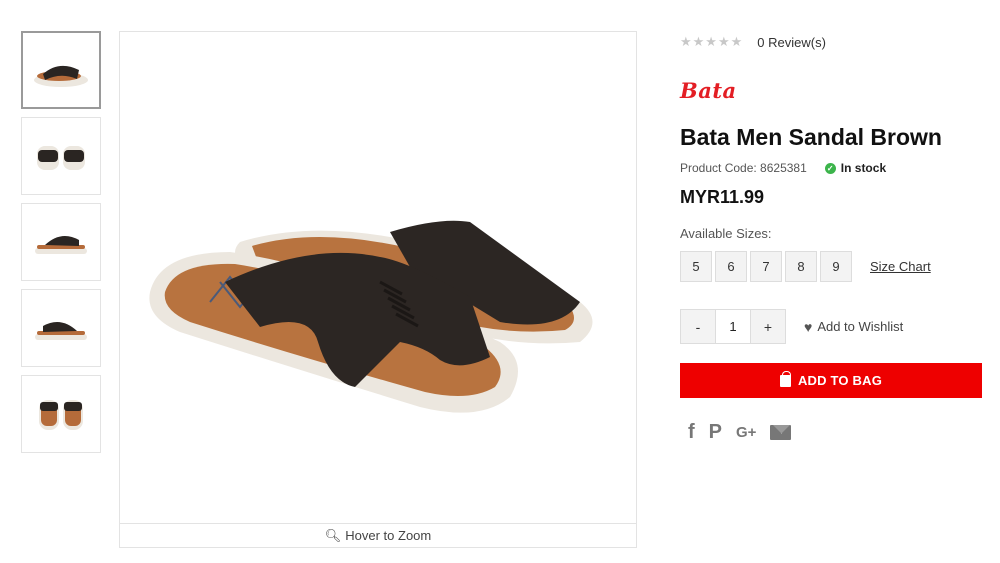 The width and height of the screenshot is (1000, 563). I want to click on product-price: MYR11.99, so click(722, 197).